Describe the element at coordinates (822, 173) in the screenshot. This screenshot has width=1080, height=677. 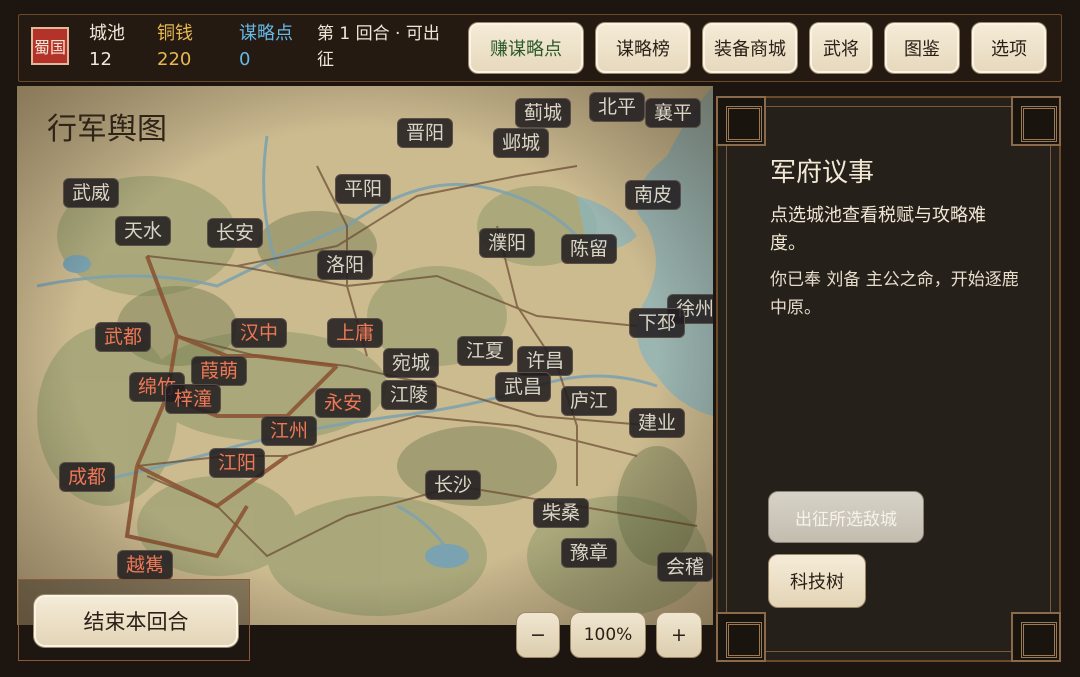
I see `panel-title: 军府议事` at that location.